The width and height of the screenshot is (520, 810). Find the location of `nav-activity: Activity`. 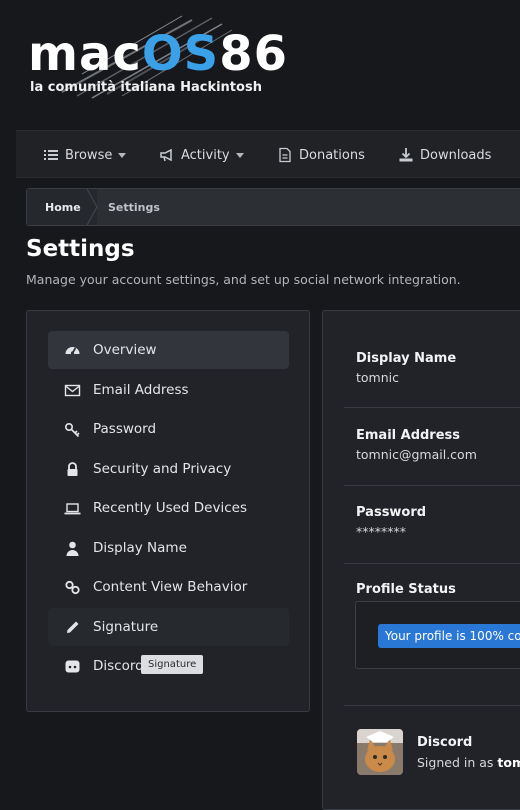

nav-activity: Activity is located at coordinates (201, 155).